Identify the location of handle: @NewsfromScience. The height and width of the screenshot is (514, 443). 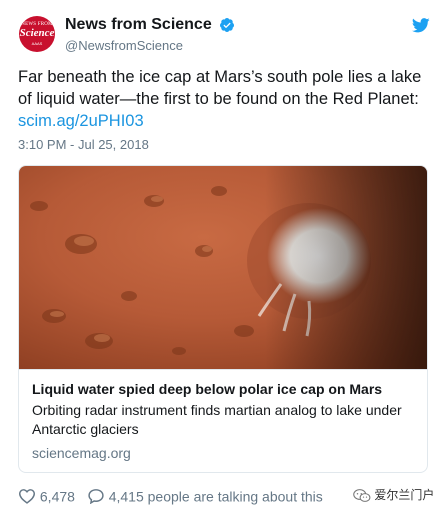
(150, 45).